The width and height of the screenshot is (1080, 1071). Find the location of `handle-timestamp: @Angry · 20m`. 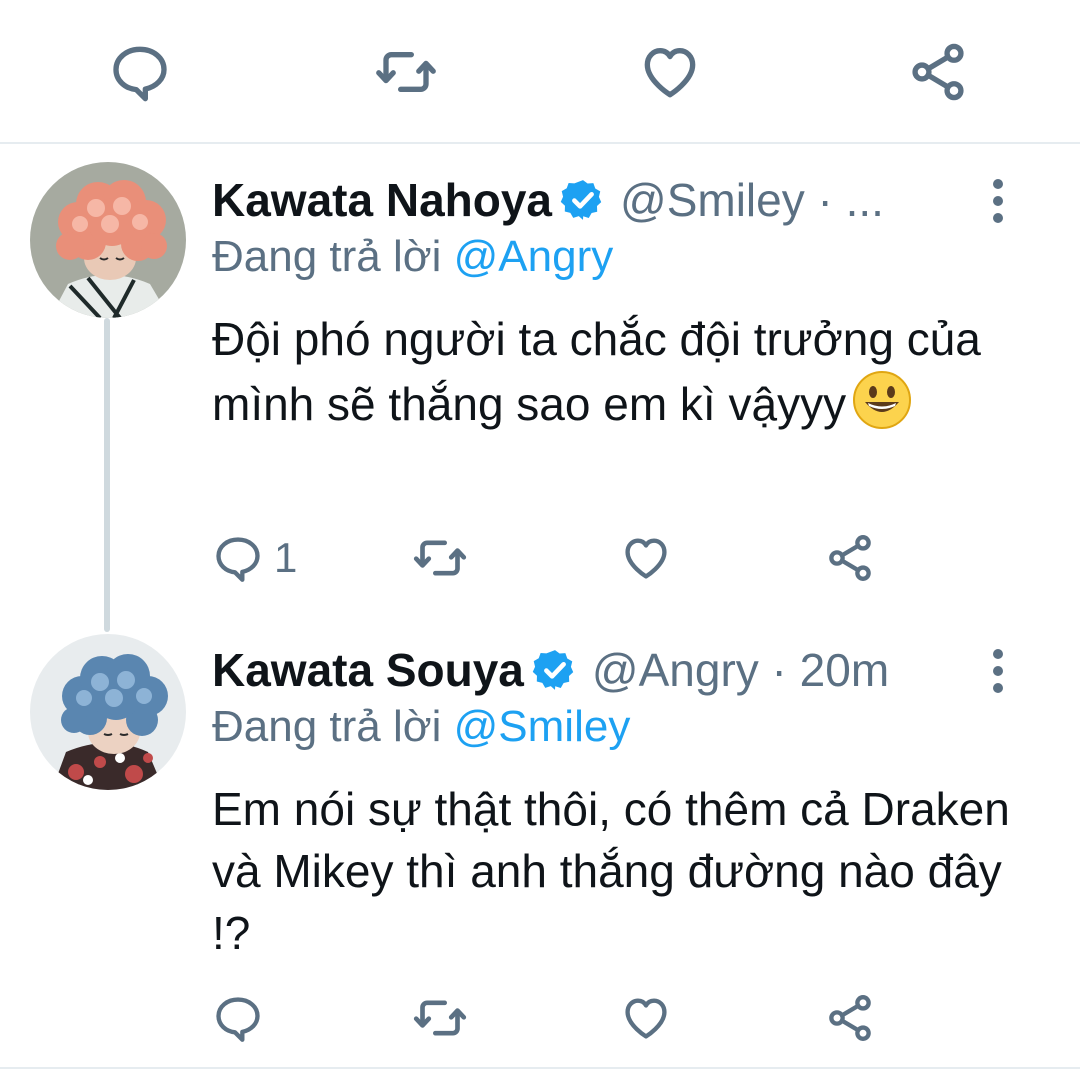

handle-timestamp: @Angry · 20m is located at coordinates (740, 670).